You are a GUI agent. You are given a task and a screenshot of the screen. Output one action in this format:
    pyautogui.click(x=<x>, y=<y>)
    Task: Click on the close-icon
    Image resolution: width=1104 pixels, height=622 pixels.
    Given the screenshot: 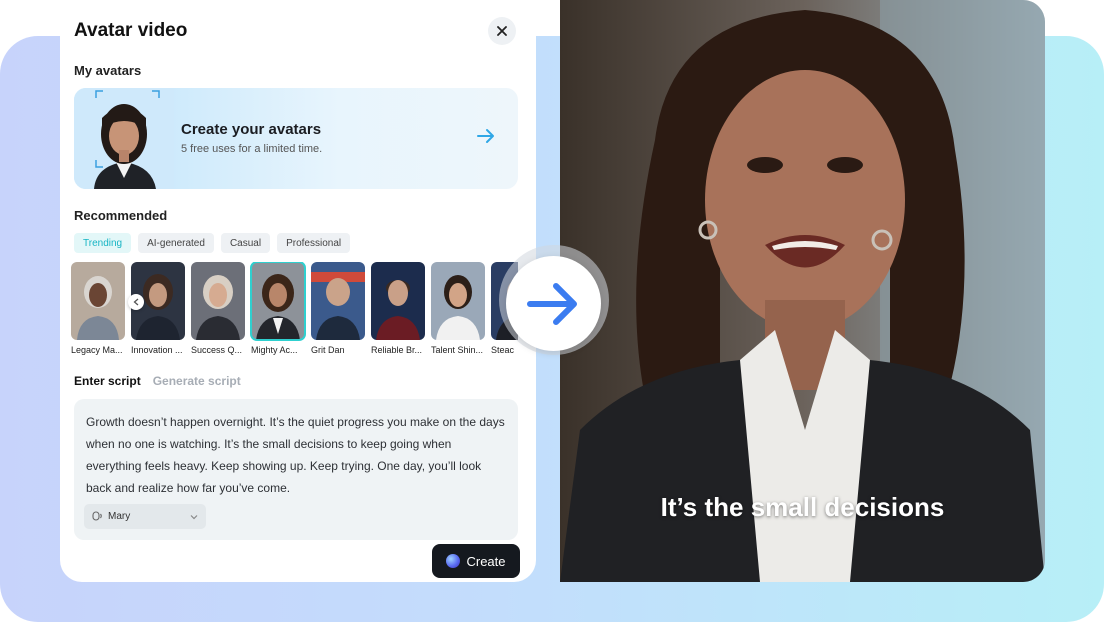 What is the action you would take?
    pyautogui.click(x=502, y=31)
    